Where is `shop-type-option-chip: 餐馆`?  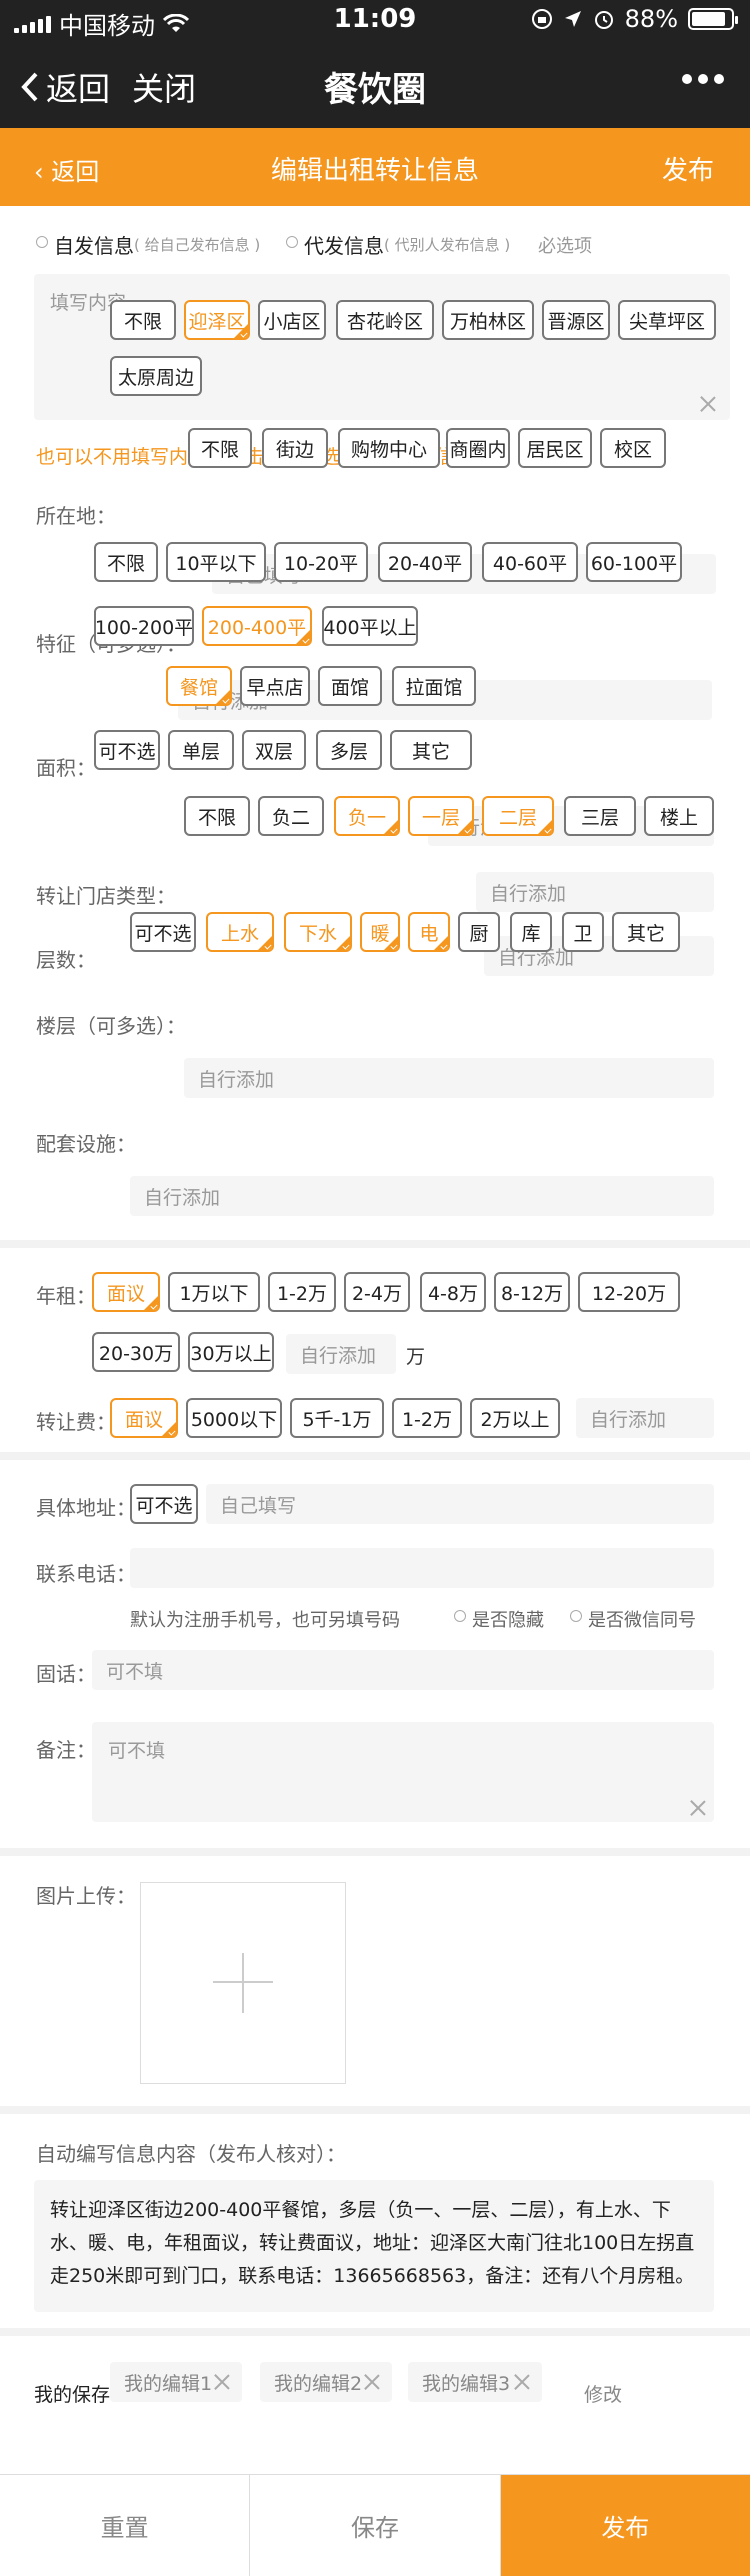 shop-type-option-chip: 餐馆 is located at coordinates (199, 686).